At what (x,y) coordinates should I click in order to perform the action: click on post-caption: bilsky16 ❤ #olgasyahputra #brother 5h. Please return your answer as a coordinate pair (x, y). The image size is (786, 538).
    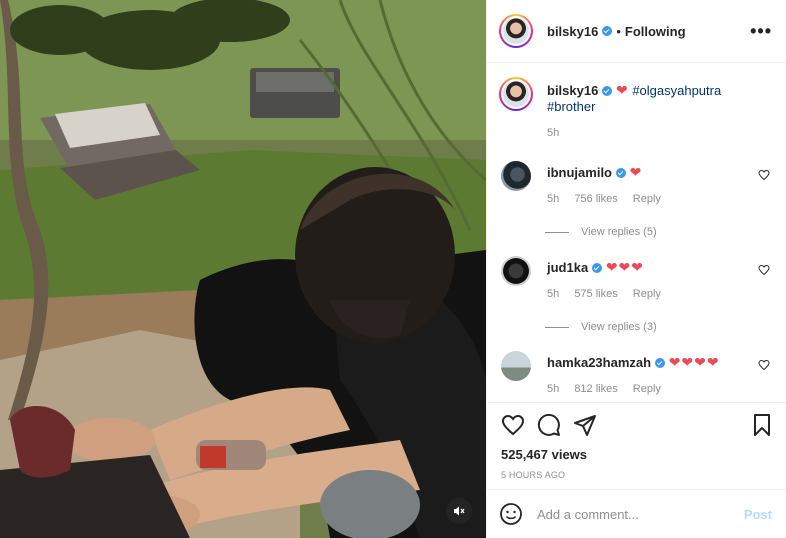
    Looking at the image, I should click on (634, 109).